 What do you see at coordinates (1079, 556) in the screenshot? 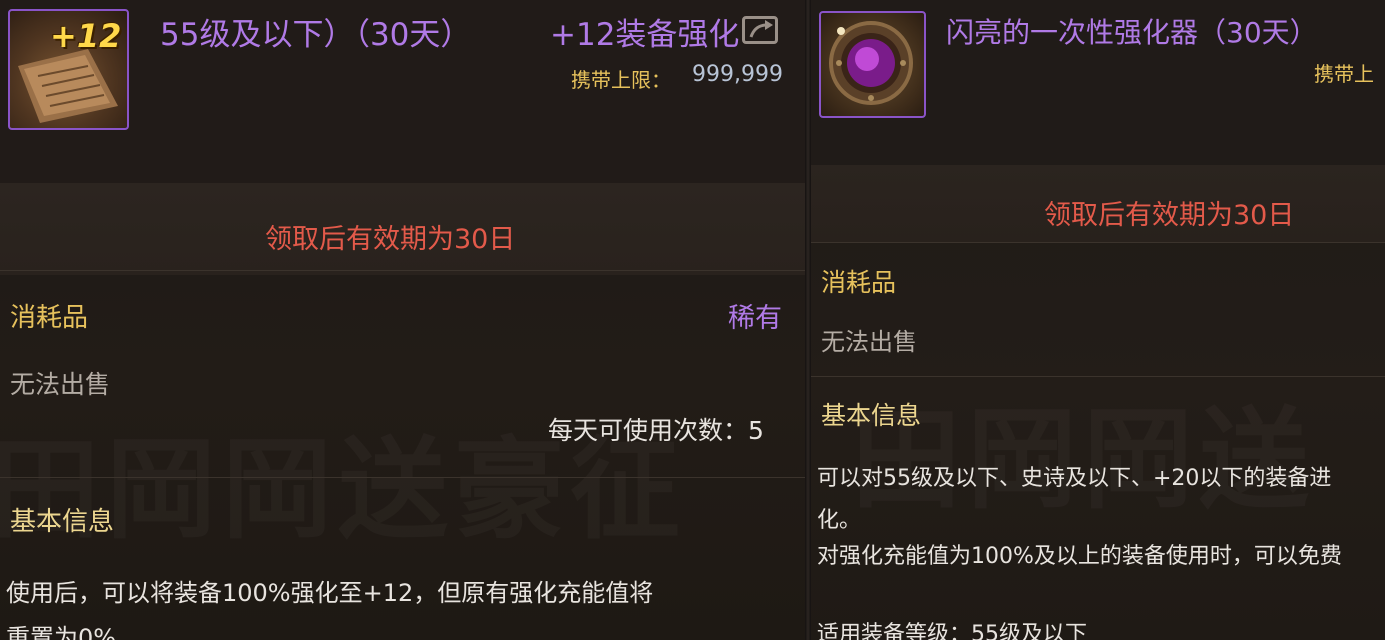
I see `description-line: 对强化充能值为100%及以上的装备使用时，可以免费` at bounding box center [1079, 556].